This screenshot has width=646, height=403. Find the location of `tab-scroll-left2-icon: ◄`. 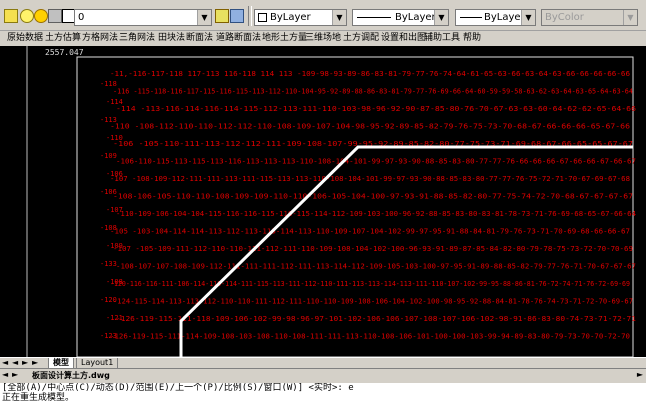

tab-scroll-left2-icon: ◄ is located at coordinates (15, 363).